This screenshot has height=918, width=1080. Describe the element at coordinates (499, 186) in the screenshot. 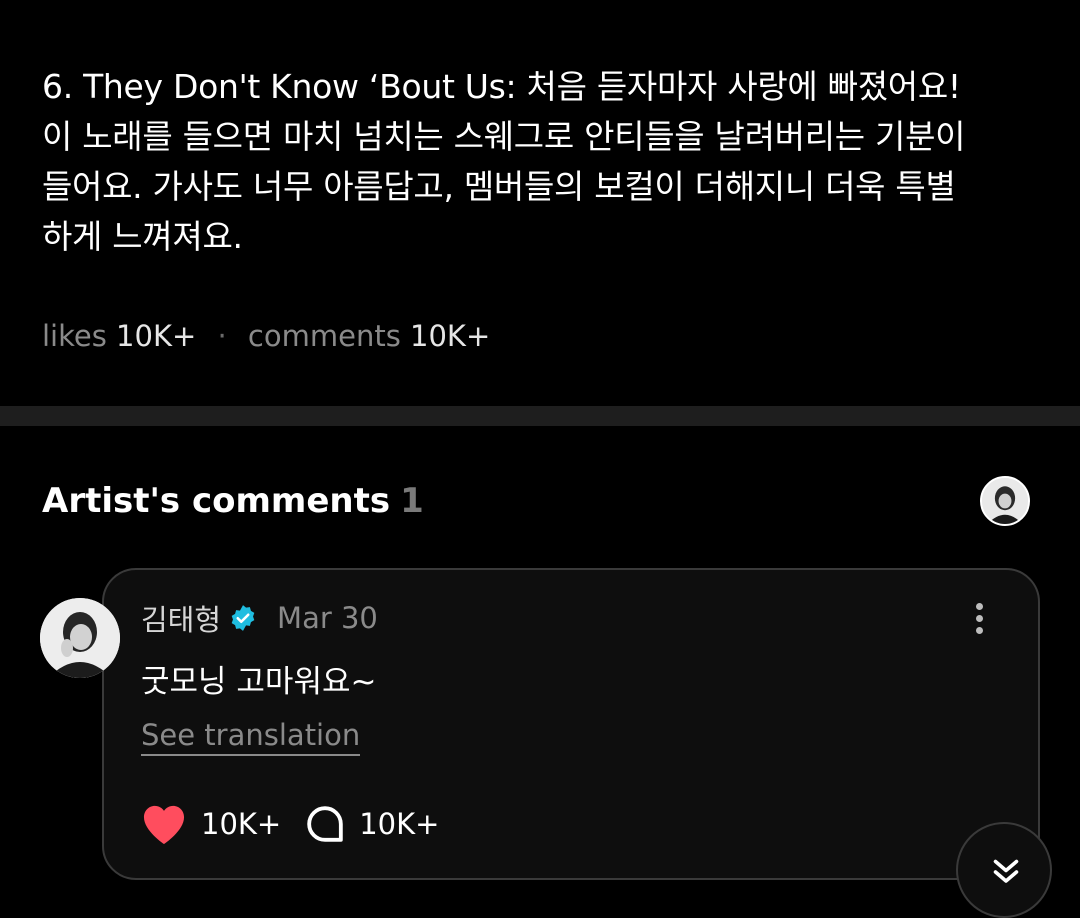

I see `post-line: 들어요. 가사도 너무 아름답고, 멤버들의 보컬이 더해지니 더욱 특별` at that location.